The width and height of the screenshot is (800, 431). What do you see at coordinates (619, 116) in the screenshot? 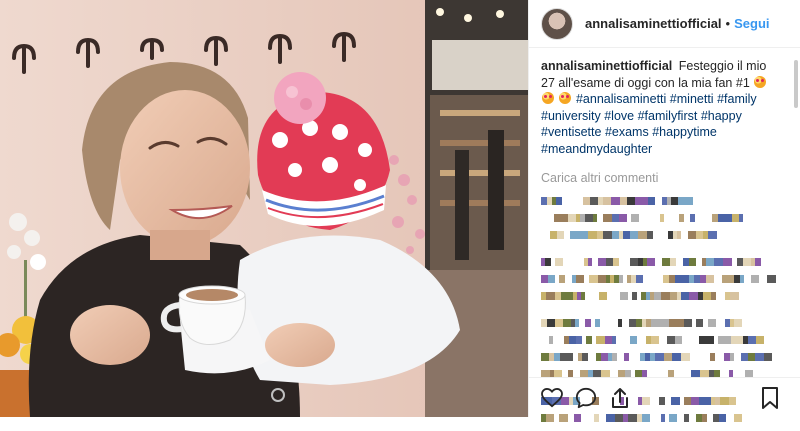
I see `hashtag-link: #love` at bounding box center [619, 116].